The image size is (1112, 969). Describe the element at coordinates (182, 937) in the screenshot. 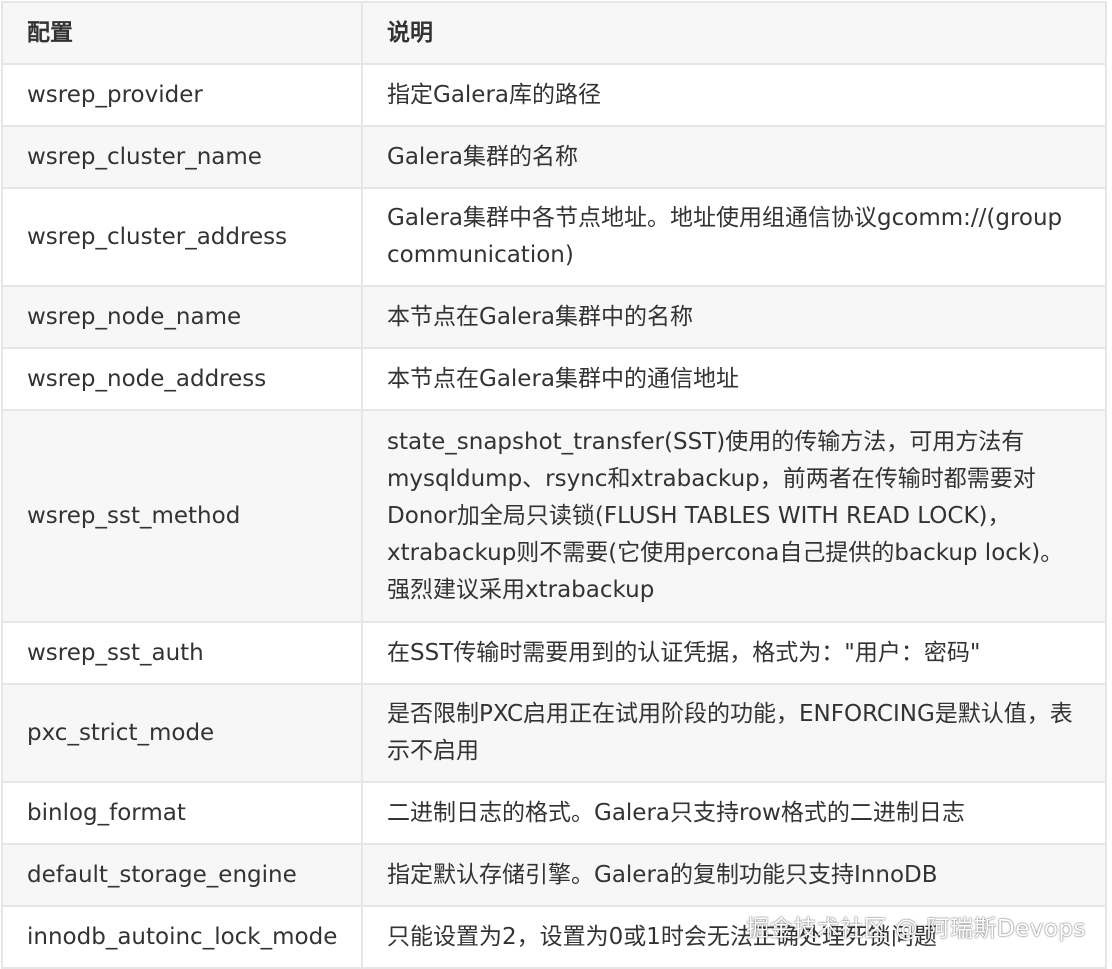

I see `config-key: innodb_autoinc_lock_mode` at that location.